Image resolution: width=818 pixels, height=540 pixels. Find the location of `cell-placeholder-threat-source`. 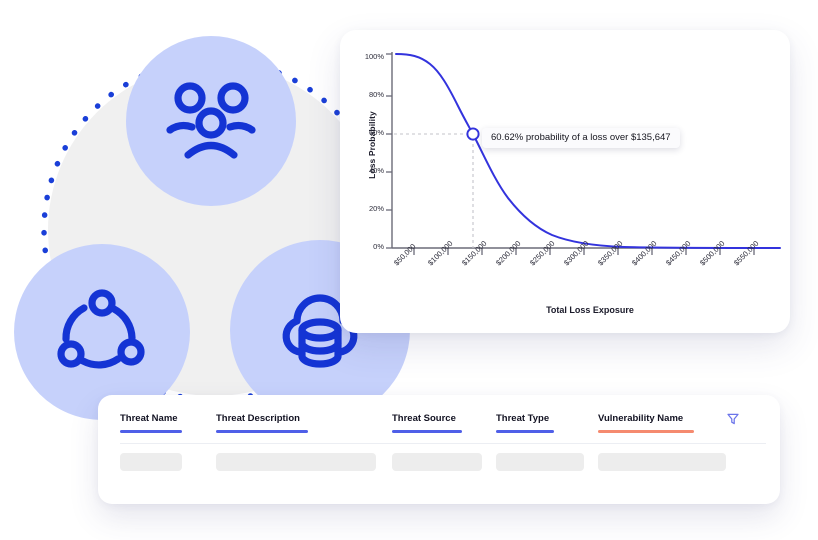

cell-placeholder-threat-source is located at coordinates (437, 462).